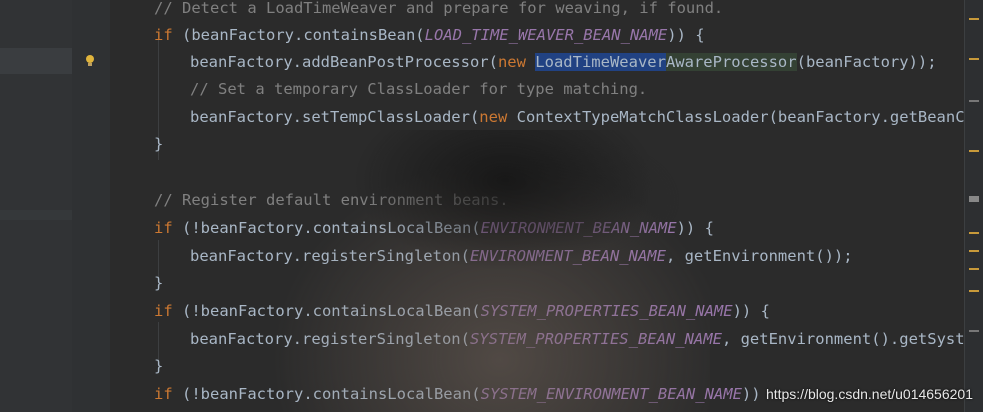 The width and height of the screenshot is (983, 412). Describe the element at coordinates (600, 62) in the screenshot. I see `selected-text: LoadTimeWeaver` at that location.